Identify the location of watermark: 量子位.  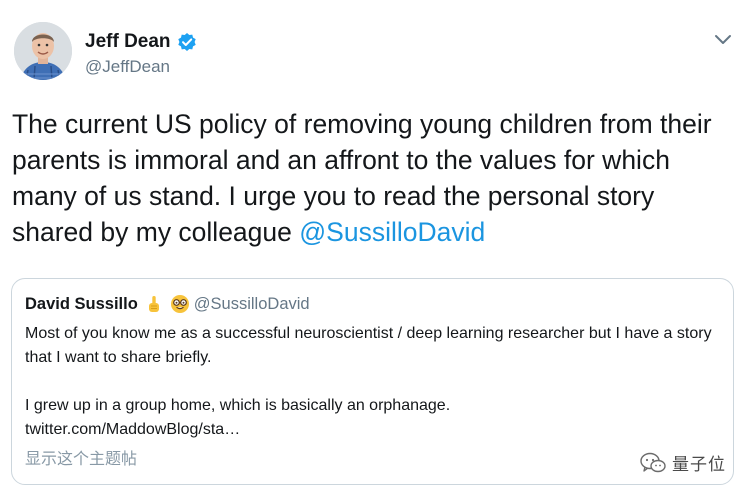
(683, 462).